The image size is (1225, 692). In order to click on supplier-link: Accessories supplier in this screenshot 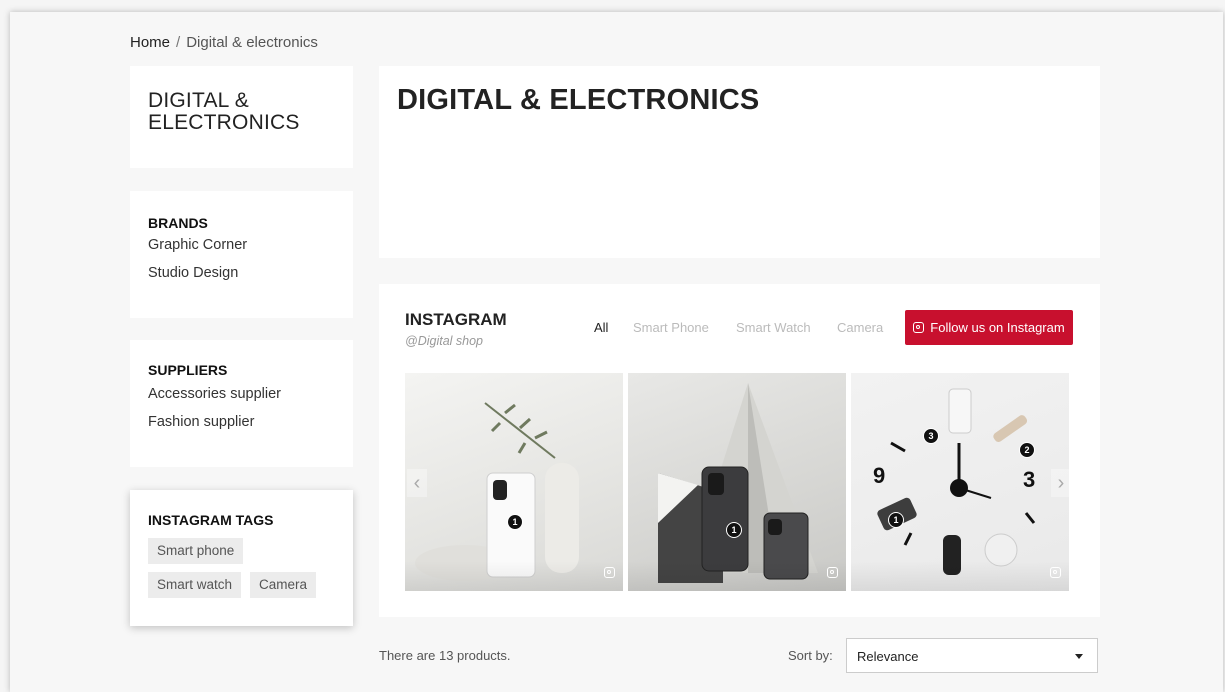, I will do `click(214, 394)`.